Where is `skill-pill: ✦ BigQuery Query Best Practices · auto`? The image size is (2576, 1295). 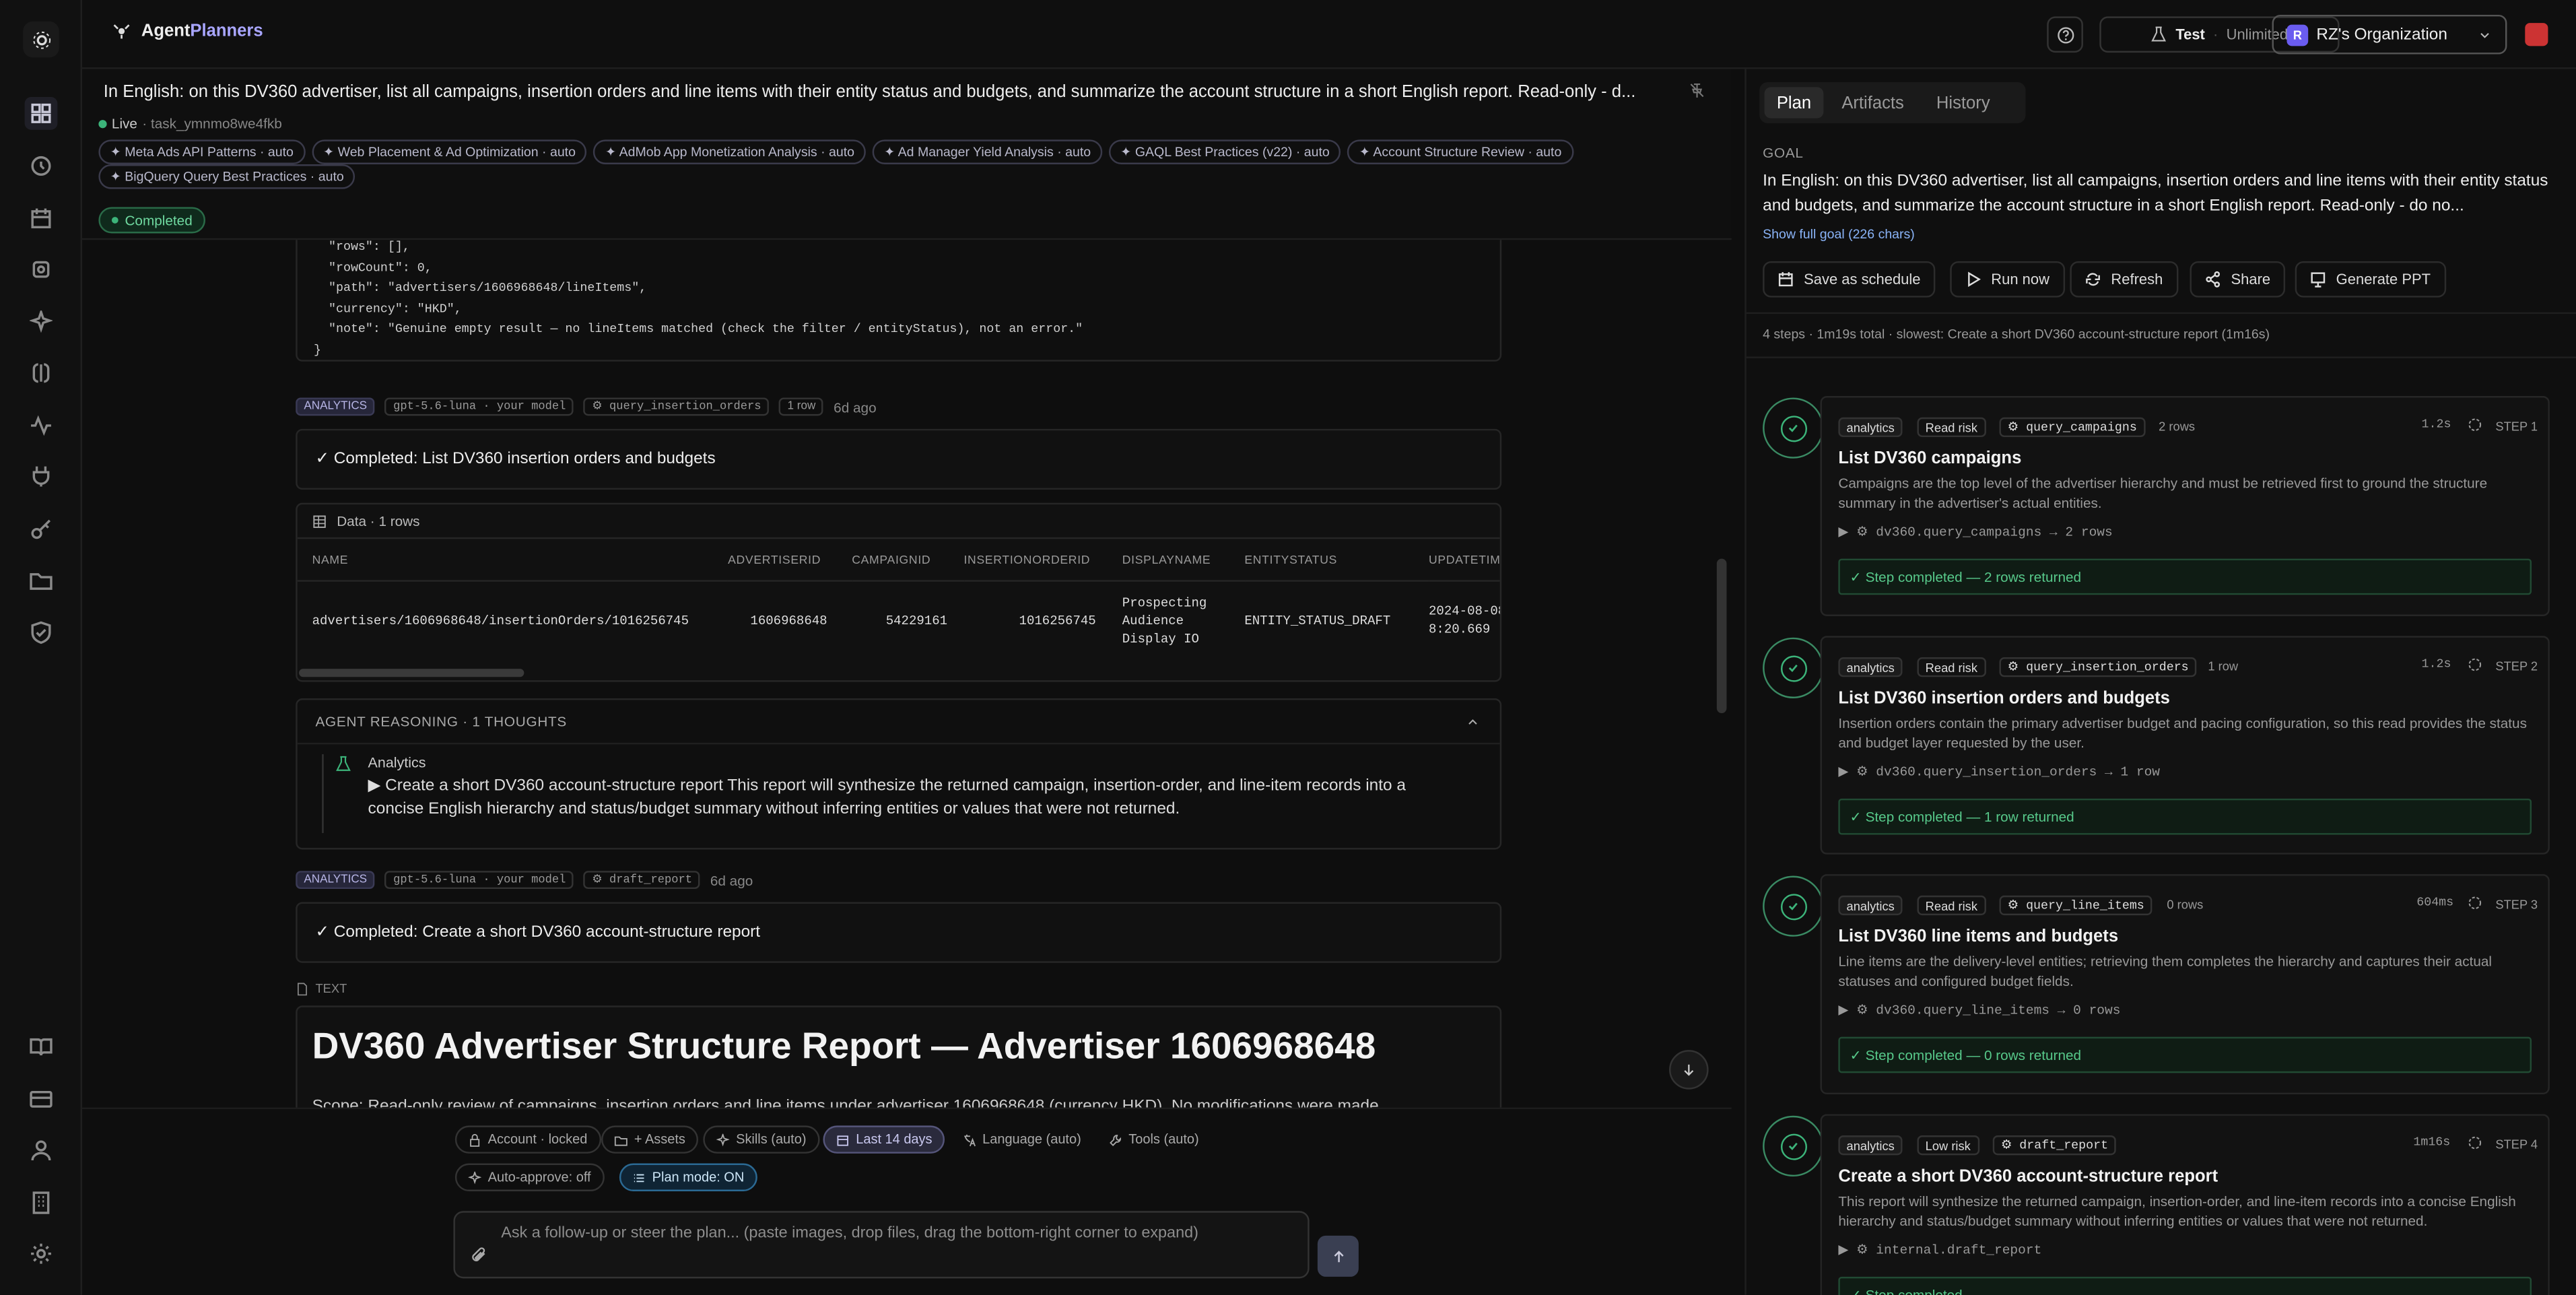 skill-pill: ✦ BigQuery Query Best Practices · auto is located at coordinates (226, 177).